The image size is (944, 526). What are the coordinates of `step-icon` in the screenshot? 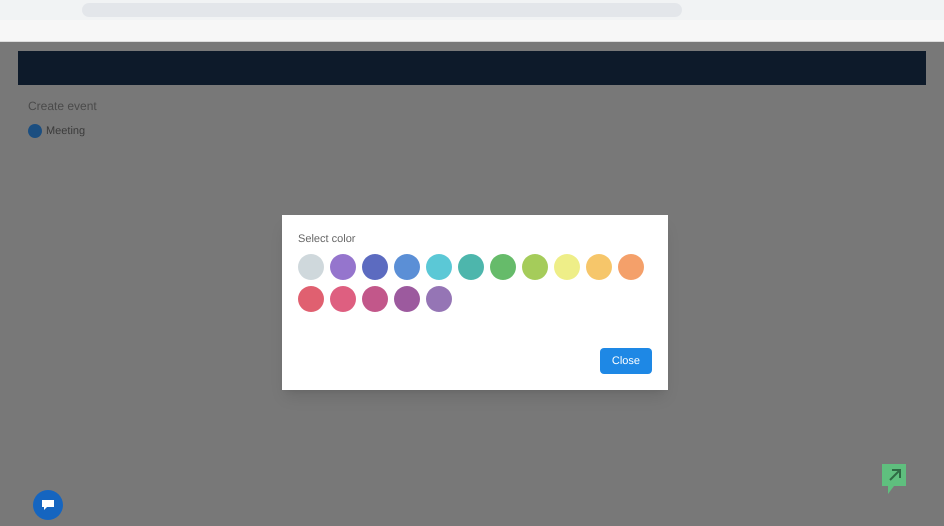 It's located at (35, 131).